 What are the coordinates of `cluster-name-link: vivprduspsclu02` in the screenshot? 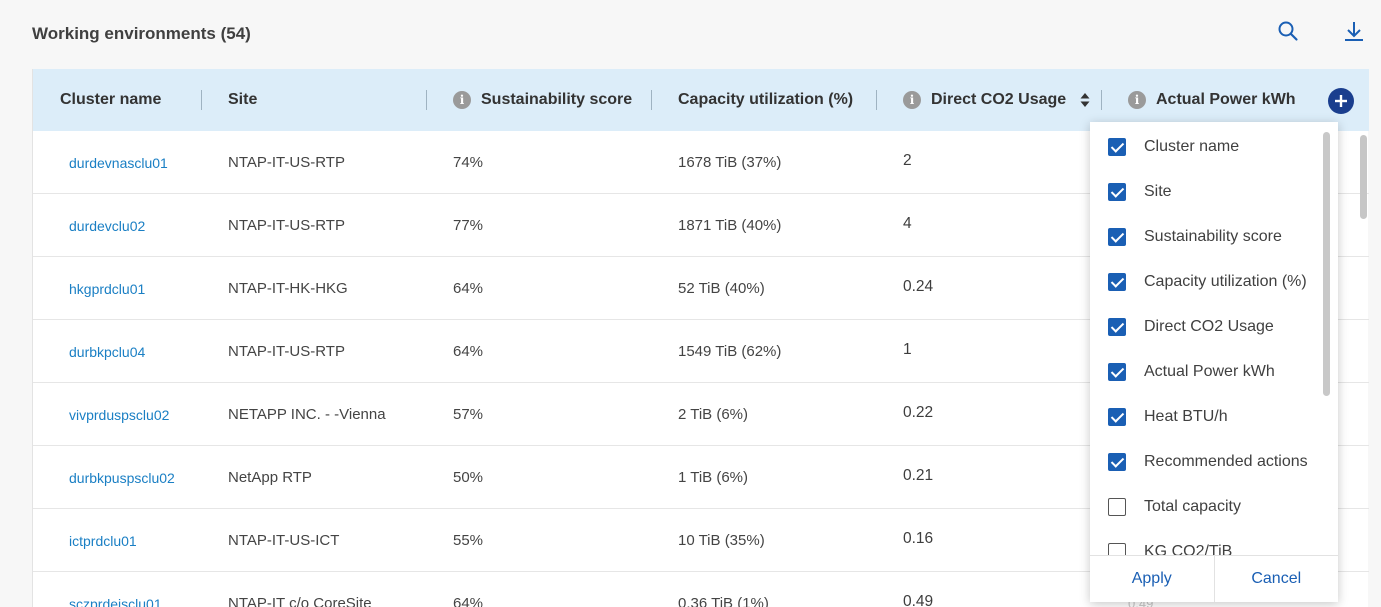 It's located at (119, 414).